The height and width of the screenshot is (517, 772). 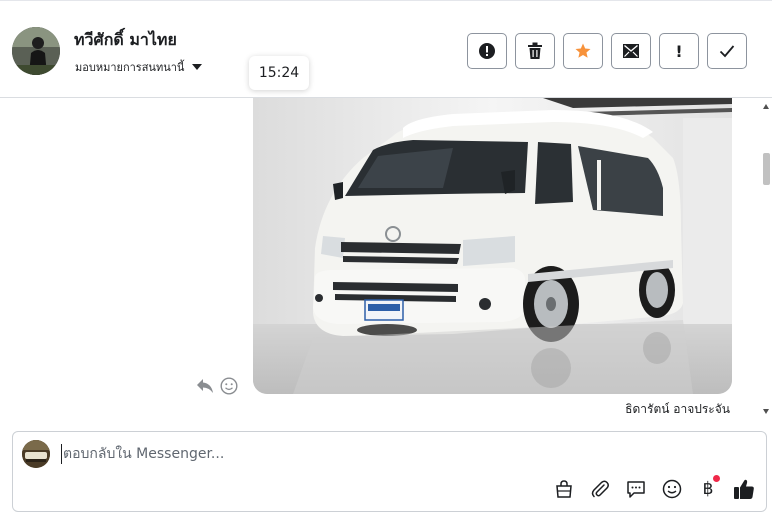 I want to click on emoji-button, so click(x=672, y=489).